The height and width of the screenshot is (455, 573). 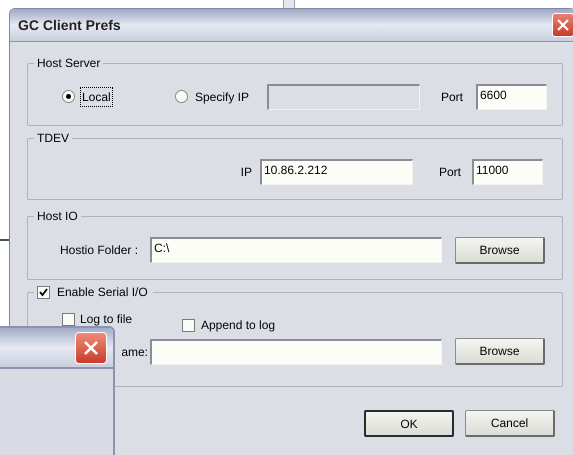 I want to click on checkbox-label: Log to file, so click(x=106, y=319).